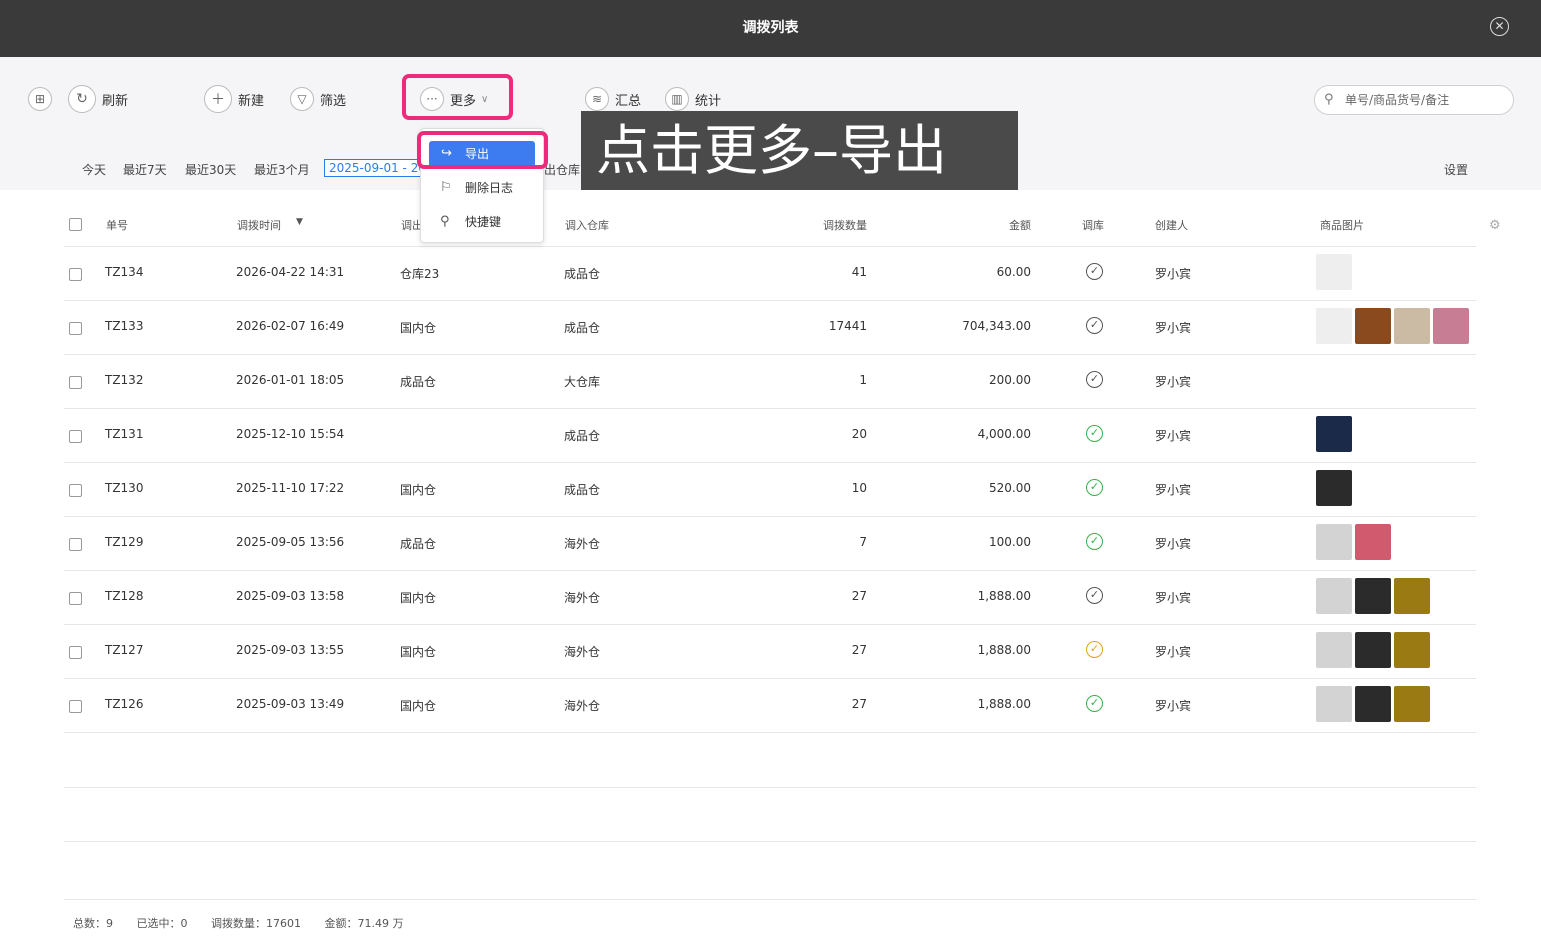  Describe the element at coordinates (1010, 542) in the screenshot. I see `cell-amount: 100.00` at that location.